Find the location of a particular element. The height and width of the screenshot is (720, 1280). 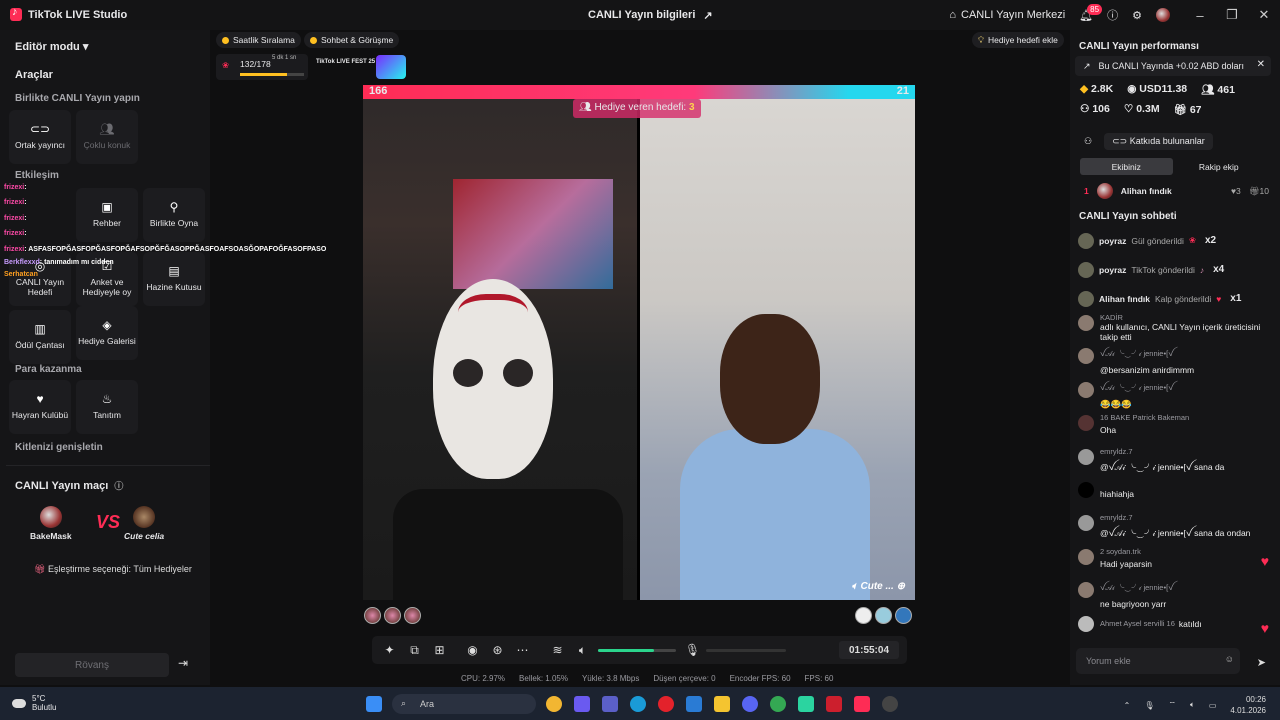

record-icon: ◉ is located at coordinates (472, 650).